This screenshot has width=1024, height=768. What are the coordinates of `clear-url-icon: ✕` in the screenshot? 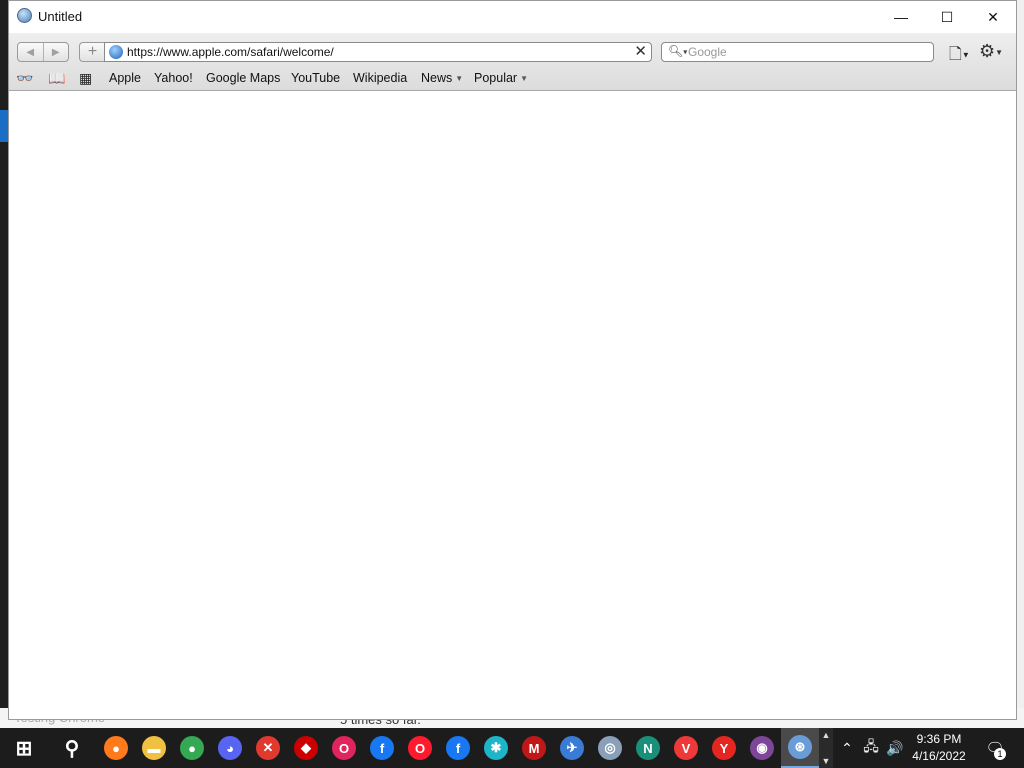 It's located at (640, 52).